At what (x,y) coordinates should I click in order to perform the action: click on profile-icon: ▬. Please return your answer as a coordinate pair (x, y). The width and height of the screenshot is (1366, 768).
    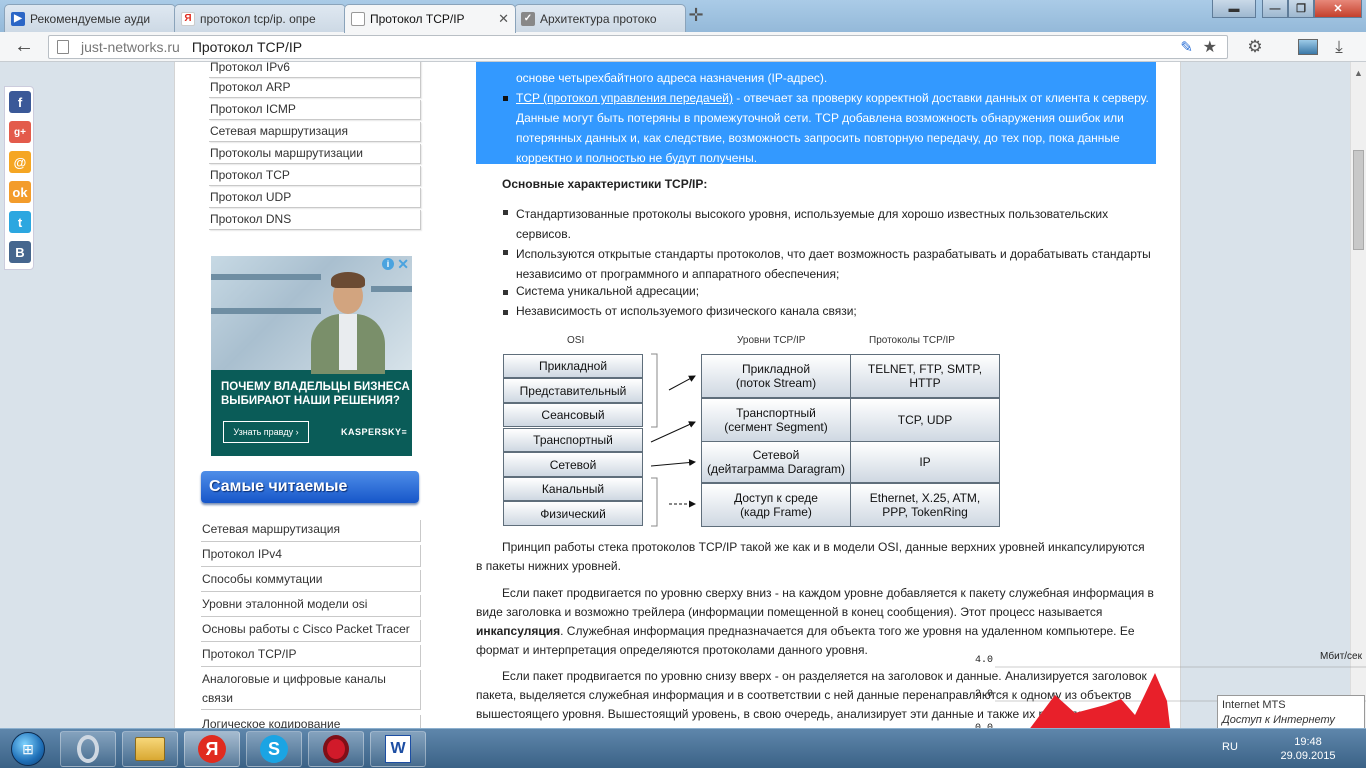
    Looking at the image, I should click on (1234, 9).